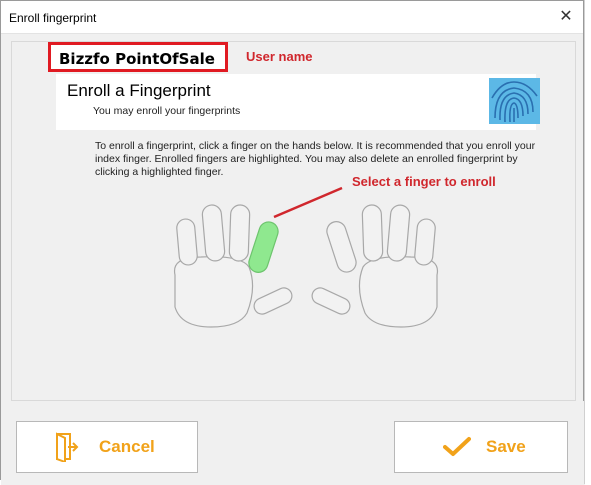 The width and height of the screenshot is (591, 485). What do you see at coordinates (139, 90) in the screenshot?
I see `page-title: Enroll a Fingerprint` at bounding box center [139, 90].